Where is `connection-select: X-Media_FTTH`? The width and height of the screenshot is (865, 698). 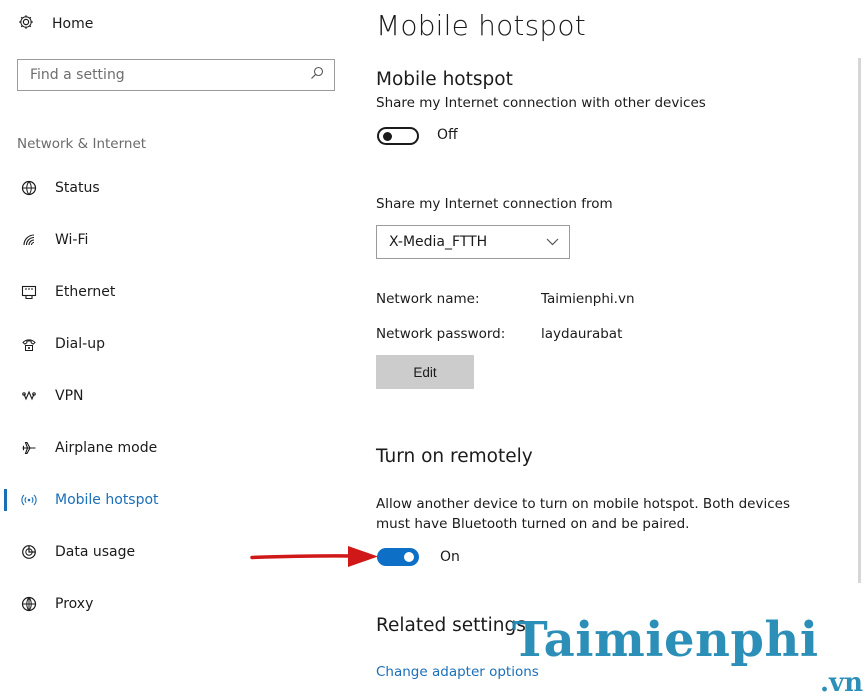 connection-select: X-Media_FTTH is located at coordinates (473, 242).